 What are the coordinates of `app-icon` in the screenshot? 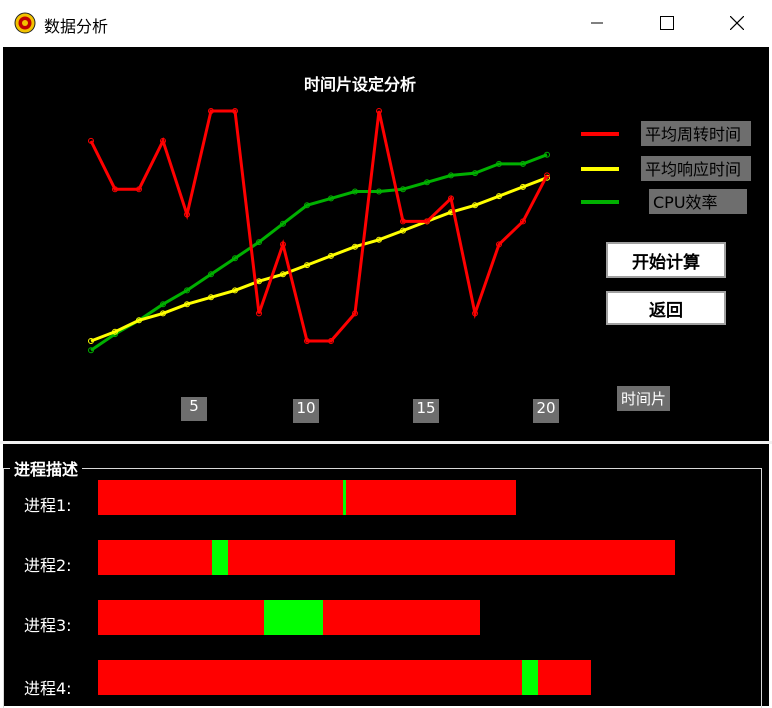 It's located at (25, 23).